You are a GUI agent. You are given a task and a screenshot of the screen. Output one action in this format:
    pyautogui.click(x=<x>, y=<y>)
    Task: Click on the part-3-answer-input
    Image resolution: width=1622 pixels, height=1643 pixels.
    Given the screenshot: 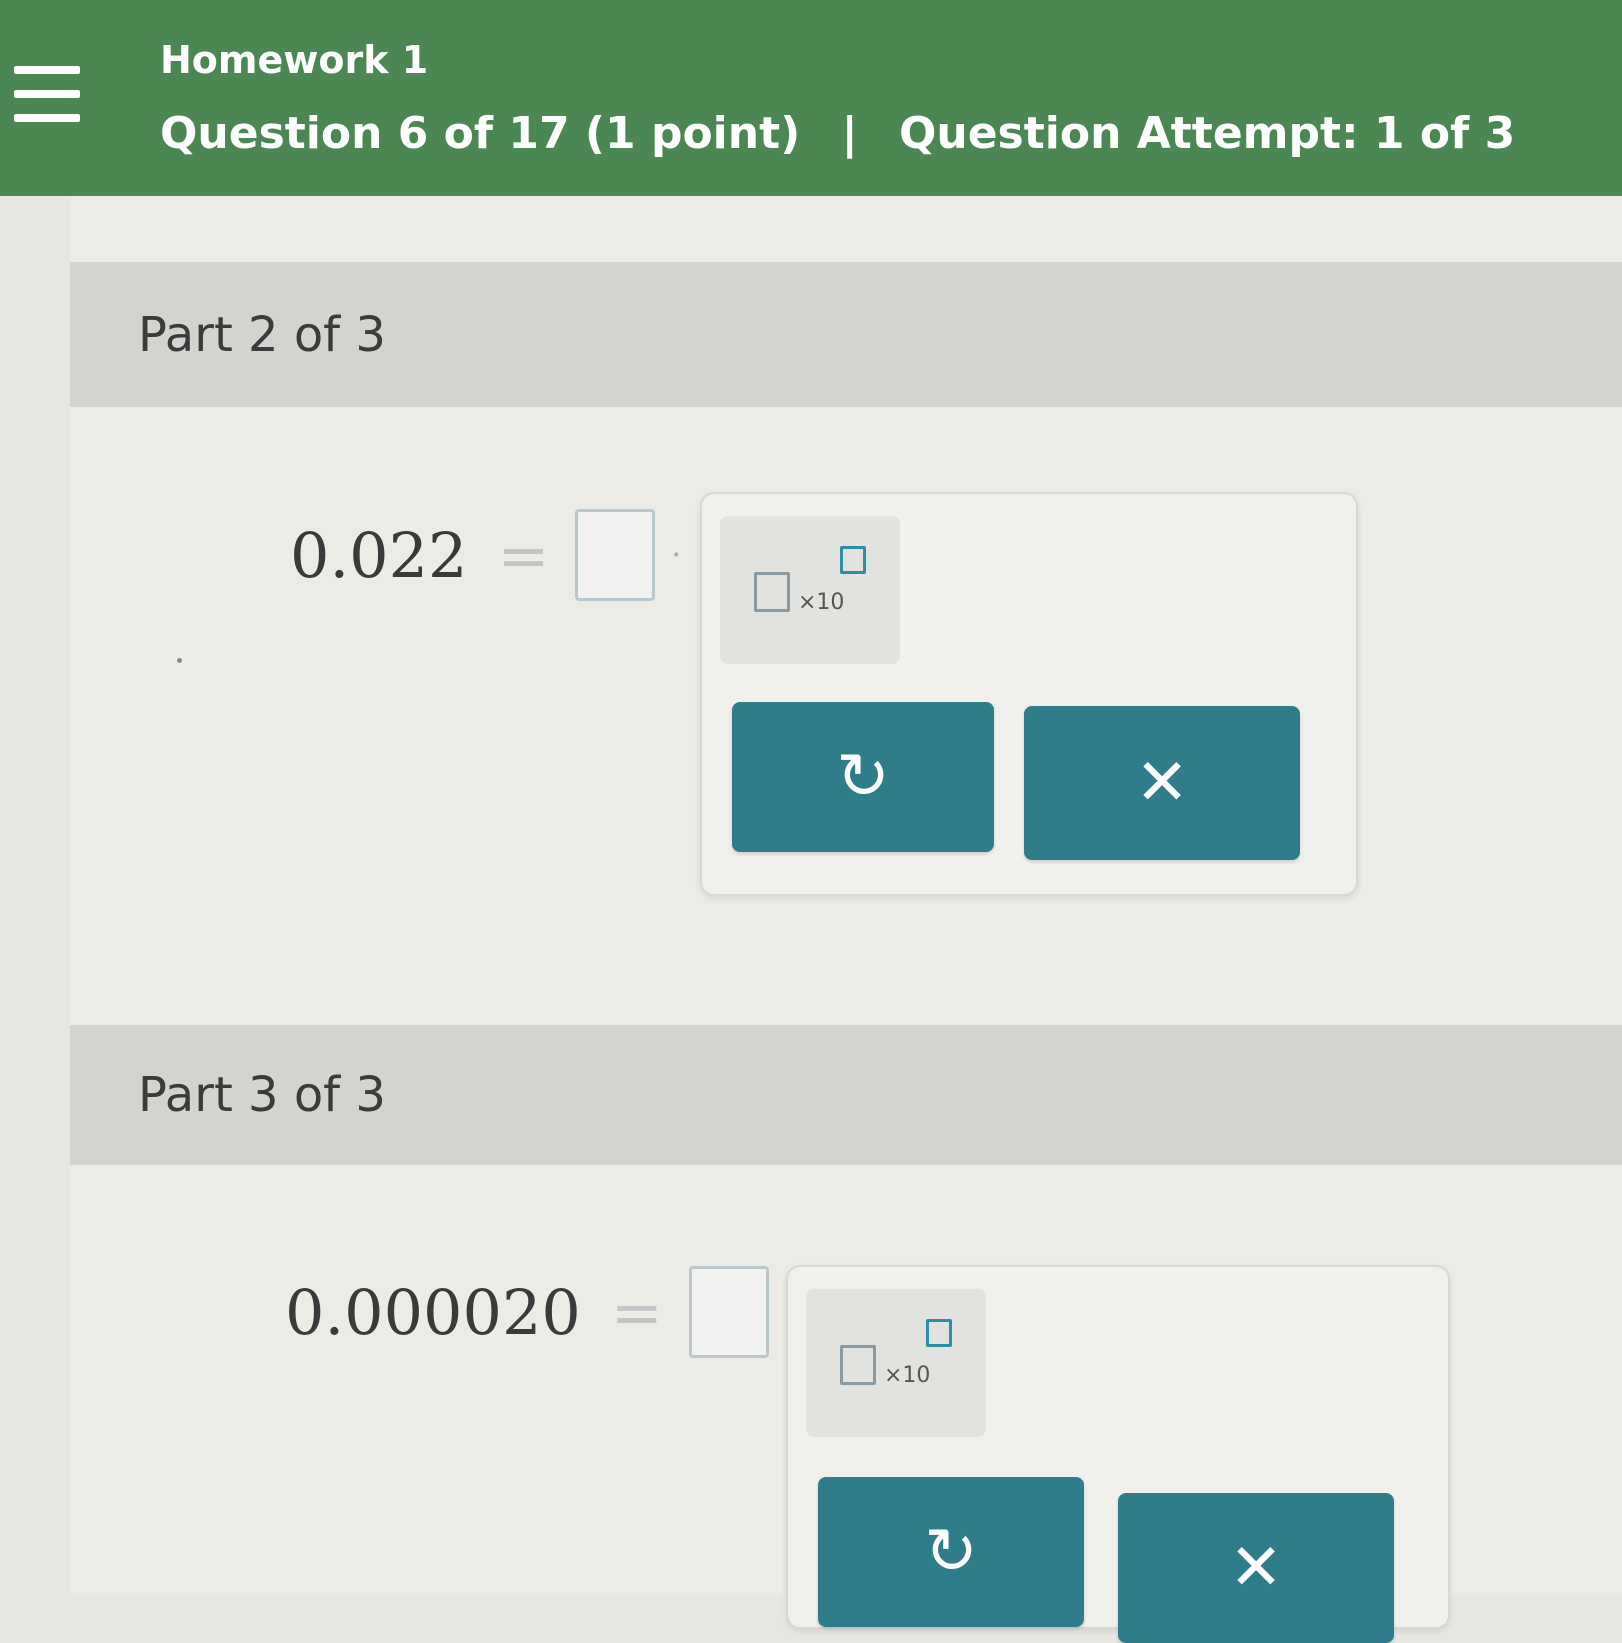 What is the action you would take?
    pyautogui.click(x=728, y=1312)
    